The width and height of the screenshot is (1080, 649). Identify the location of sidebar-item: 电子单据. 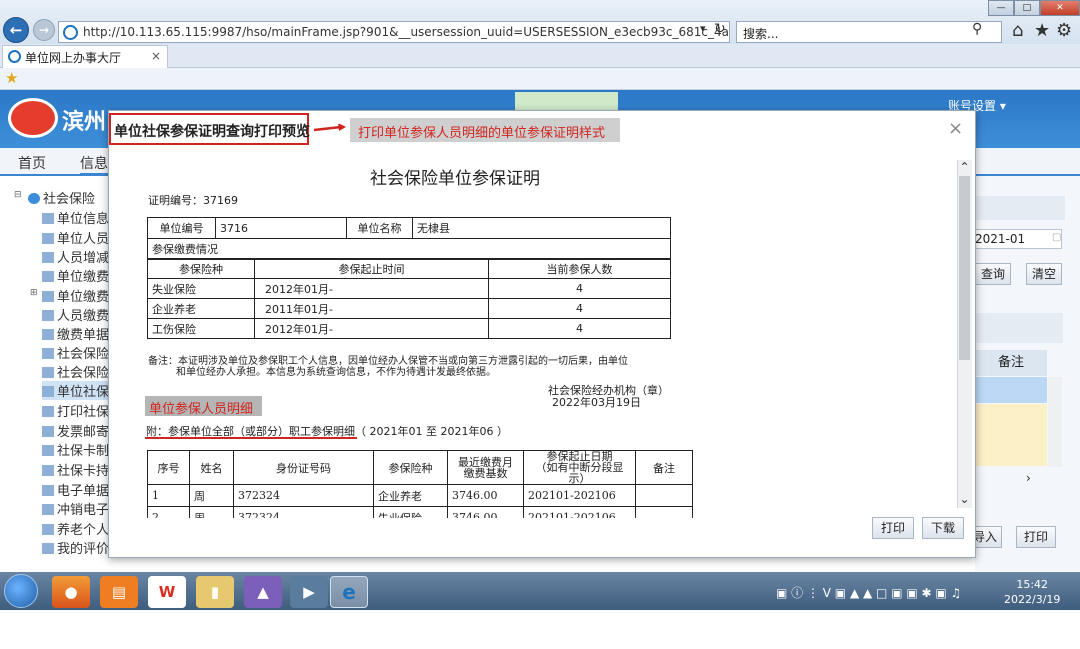
(75, 489).